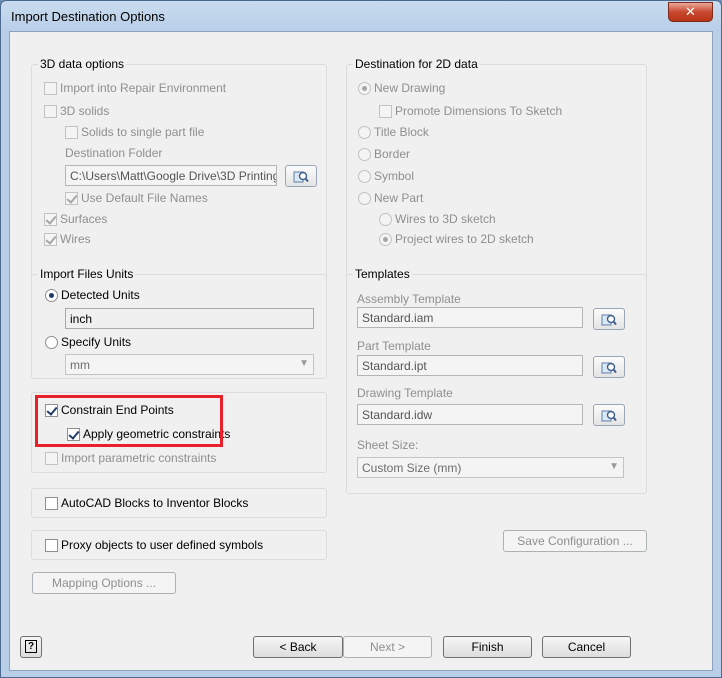 This screenshot has height=678, width=722. I want to click on next-button: Next >, so click(387, 647).